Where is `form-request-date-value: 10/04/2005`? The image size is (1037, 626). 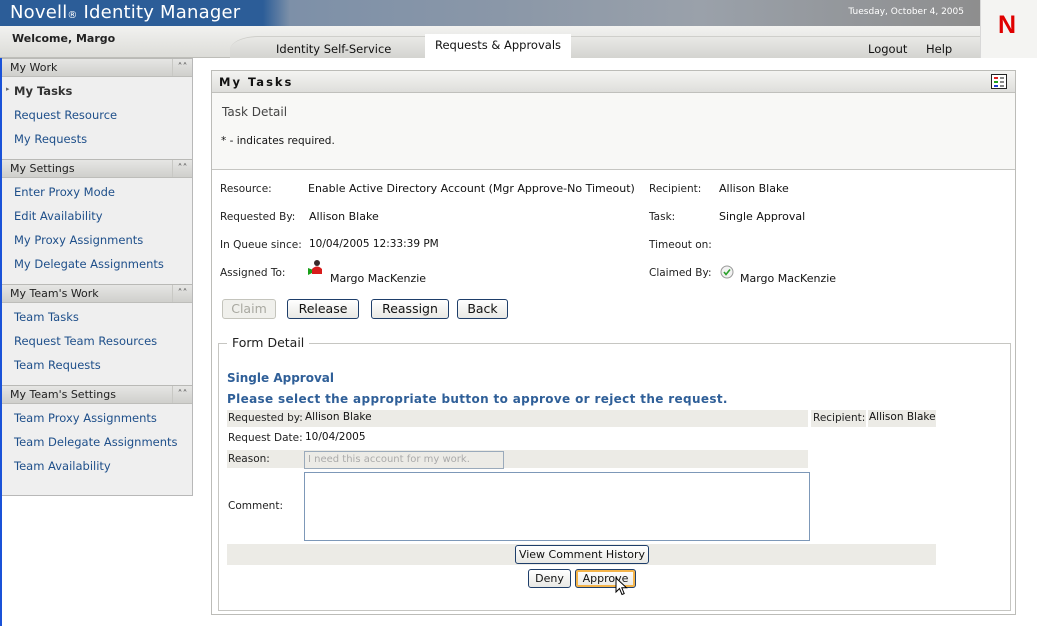 form-request-date-value: 10/04/2005 is located at coordinates (335, 437).